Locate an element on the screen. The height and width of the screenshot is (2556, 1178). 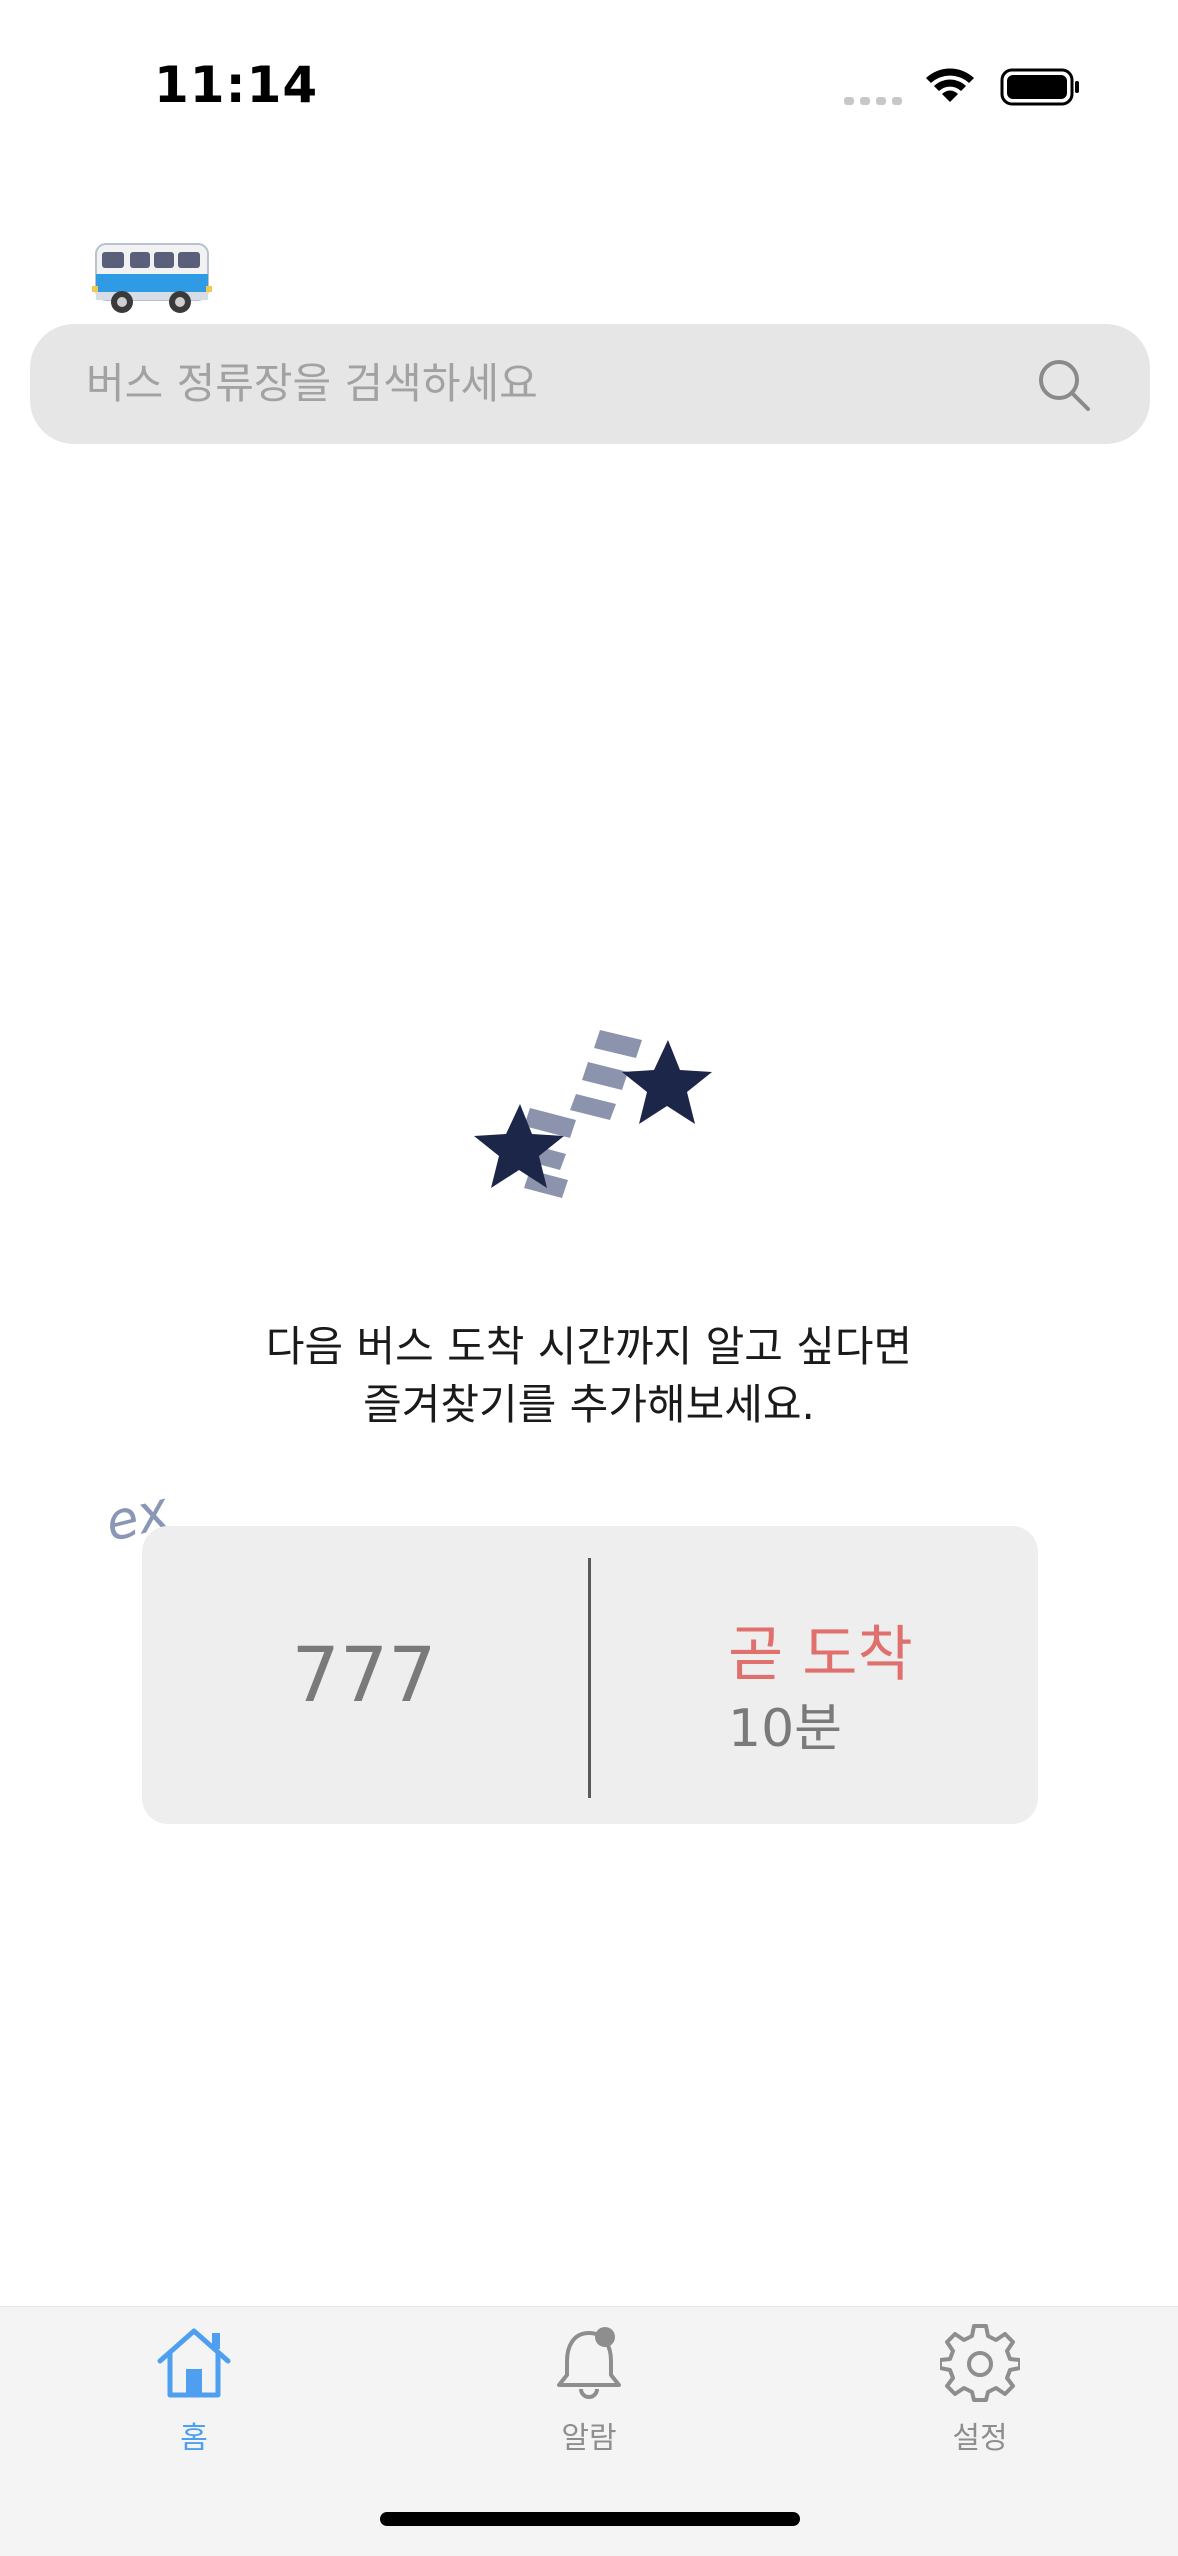
tab-home-label: 홈 is located at coordinates (194, 2438).